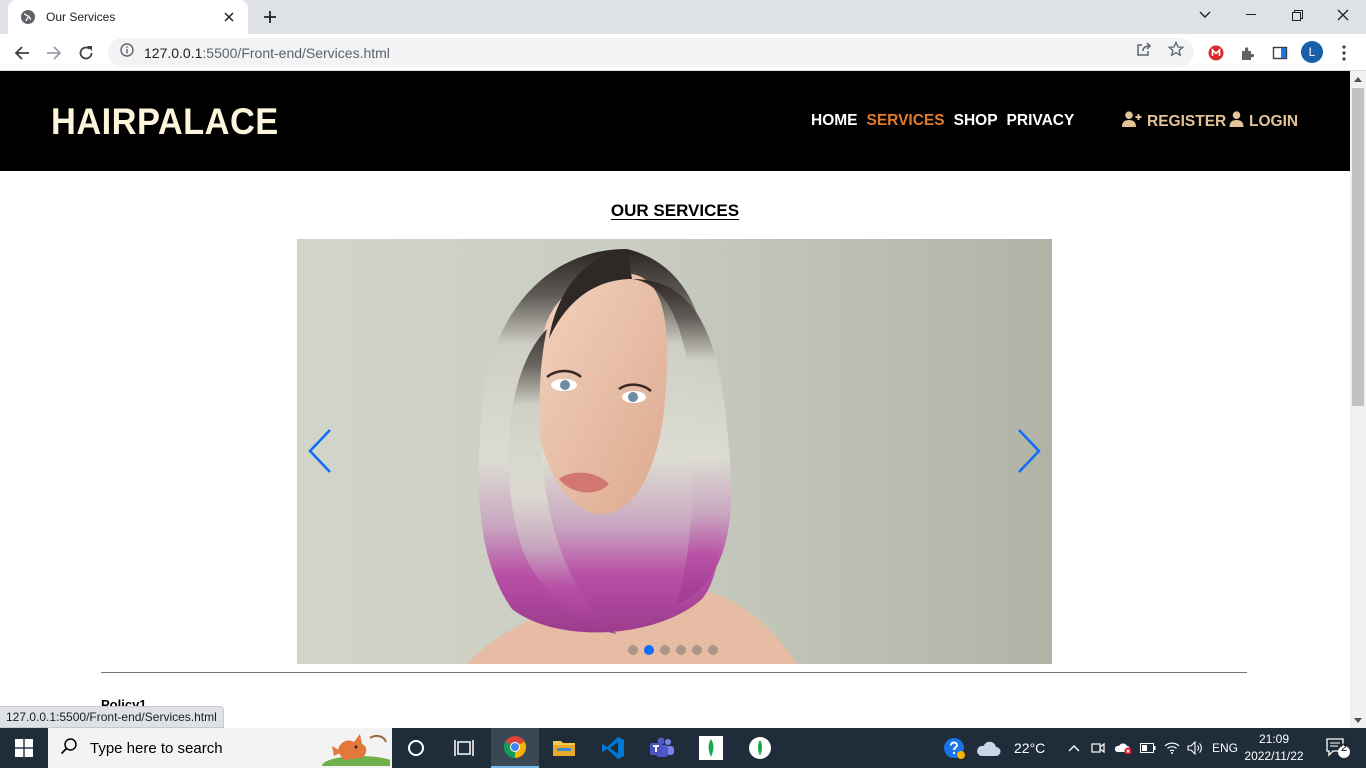 This screenshot has height=768, width=1366. I want to click on browser-toolbar: 127.0.0.1:5500/Front-end/Services.html L, so click(683, 52).